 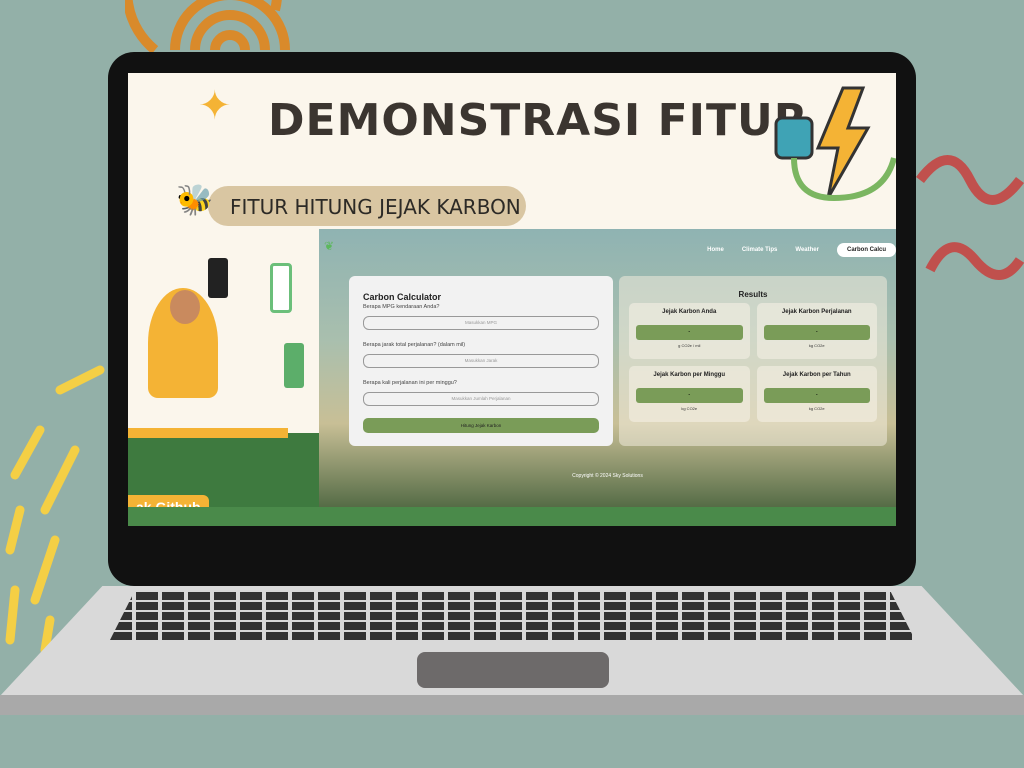 I want to click on mpg-input: Masukkan MPG, so click(x=481, y=323).